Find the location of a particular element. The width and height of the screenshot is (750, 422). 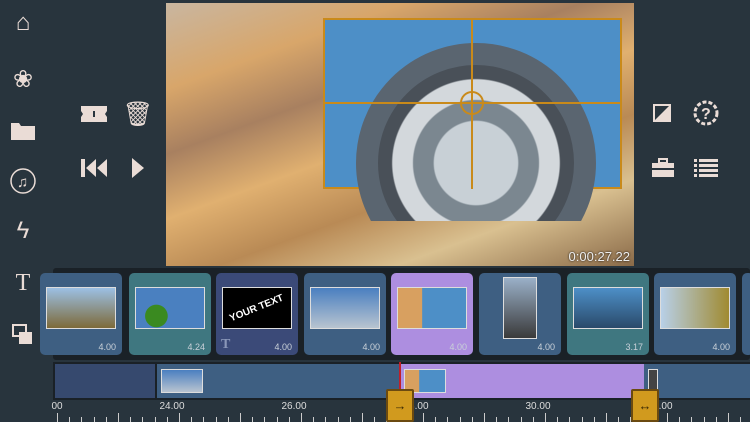

skip-back-icon is located at coordinates (95, 168).